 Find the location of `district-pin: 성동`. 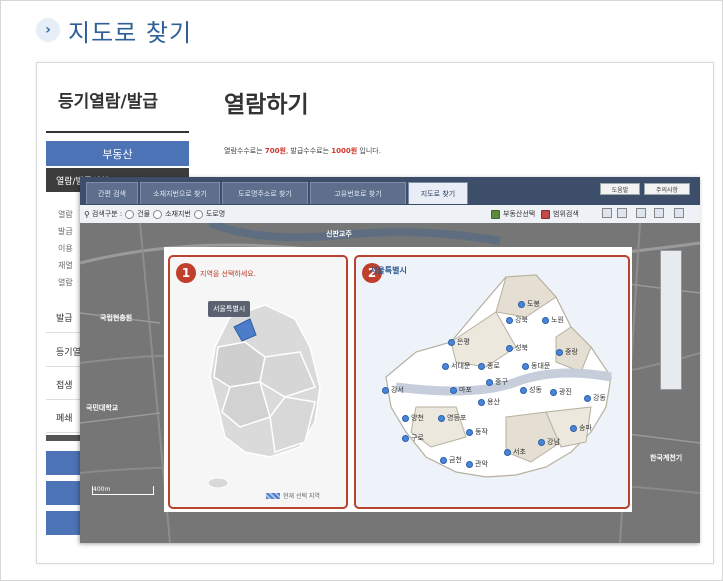

district-pin: 성동 is located at coordinates (531, 390).